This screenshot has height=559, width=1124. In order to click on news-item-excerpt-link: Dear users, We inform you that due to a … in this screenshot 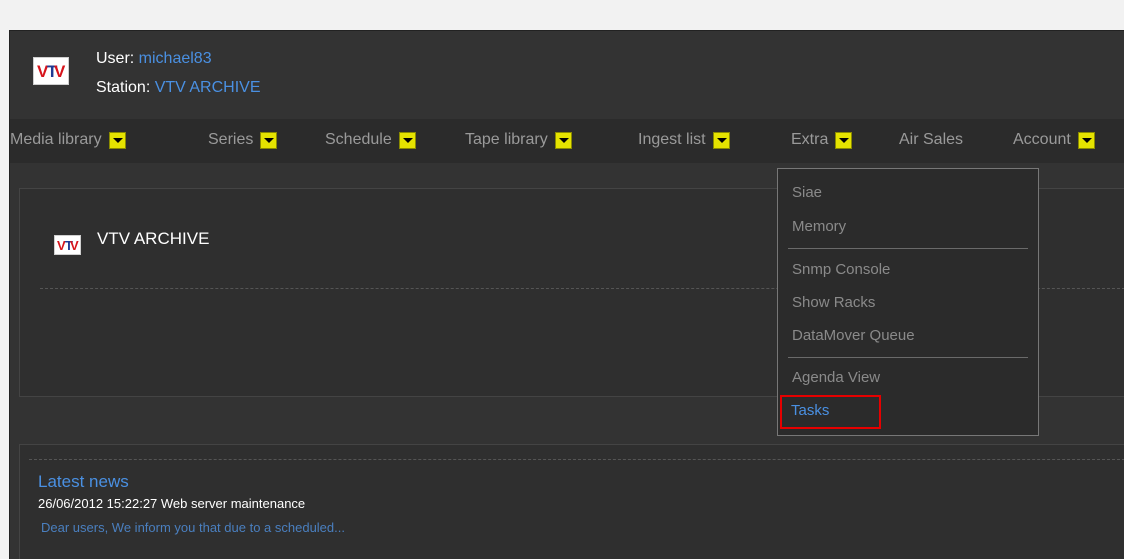, I will do `click(193, 527)`.